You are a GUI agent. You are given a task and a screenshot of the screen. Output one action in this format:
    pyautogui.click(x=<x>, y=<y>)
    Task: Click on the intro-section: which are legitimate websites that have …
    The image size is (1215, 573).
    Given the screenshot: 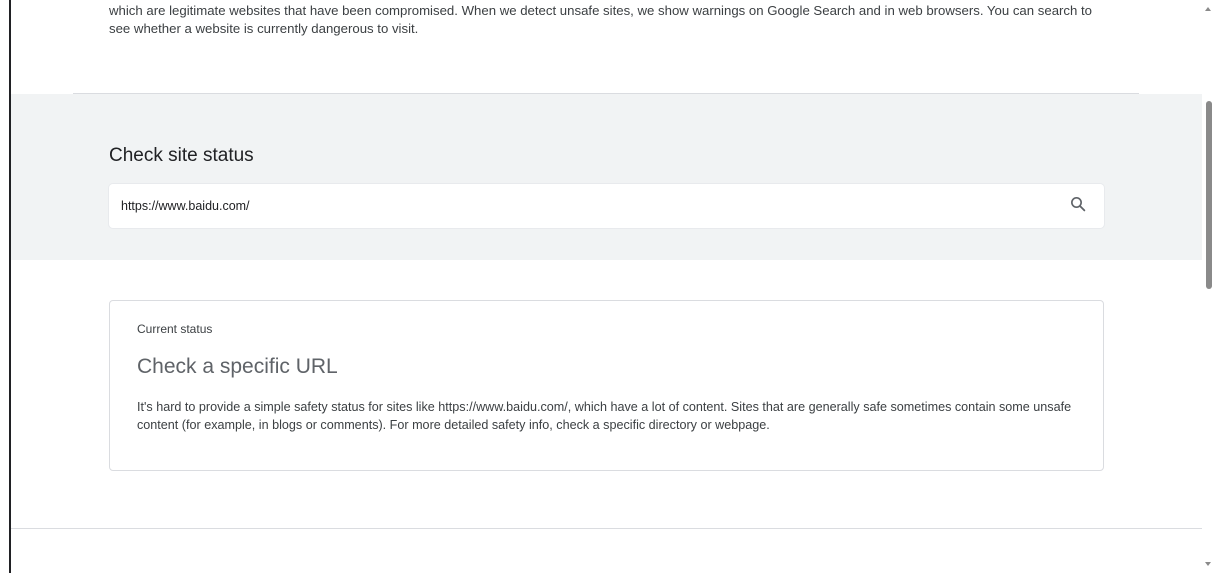 What is the action you would take?
    pyautogui.click(x=609, y=18)
    